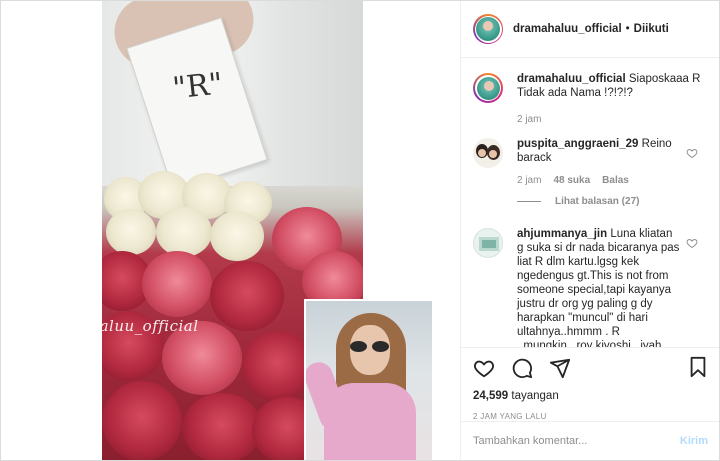 Image resolution: width=720 pixels, height=461 pixels. I want to click on comment-likes: 48 suka, so click(571, 180).